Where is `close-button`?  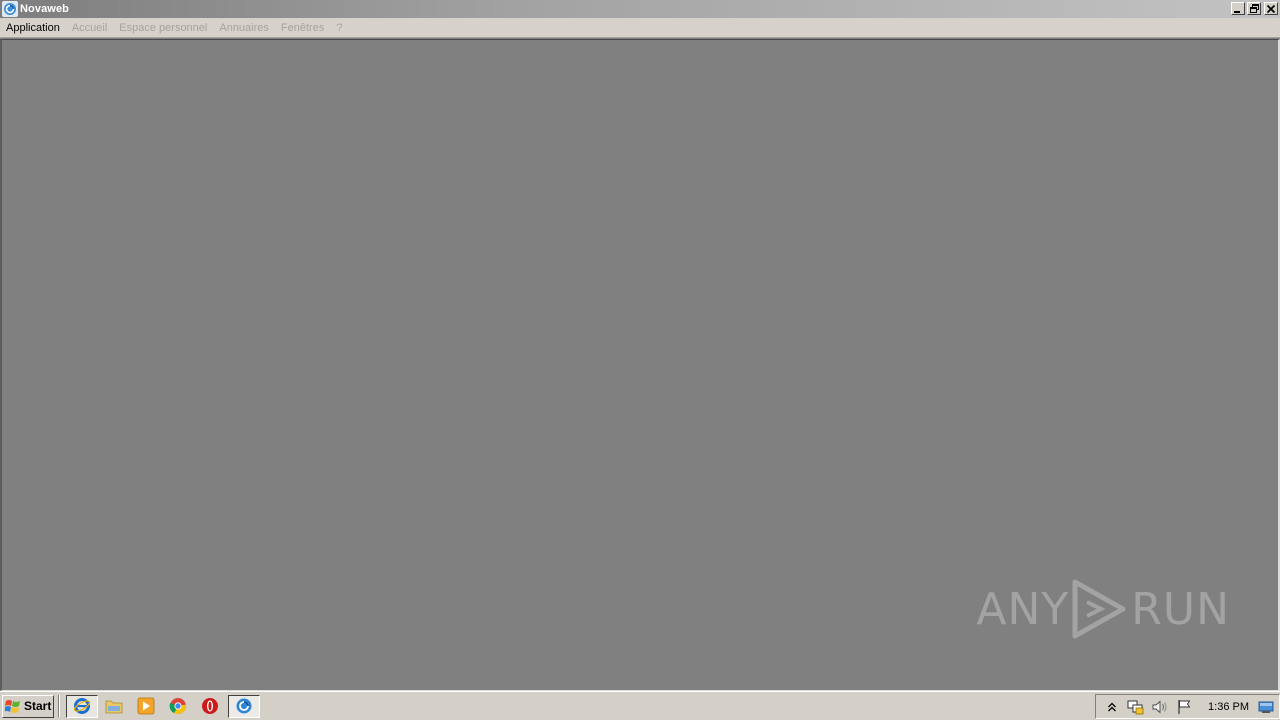
close-button is located at coordinates (1271, 8).